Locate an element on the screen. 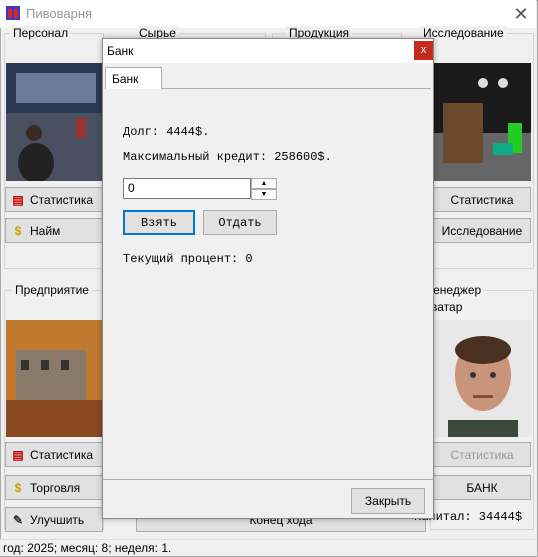  stats-button-enterprise: ▤ Статистика is located at coordinates (54, 454).